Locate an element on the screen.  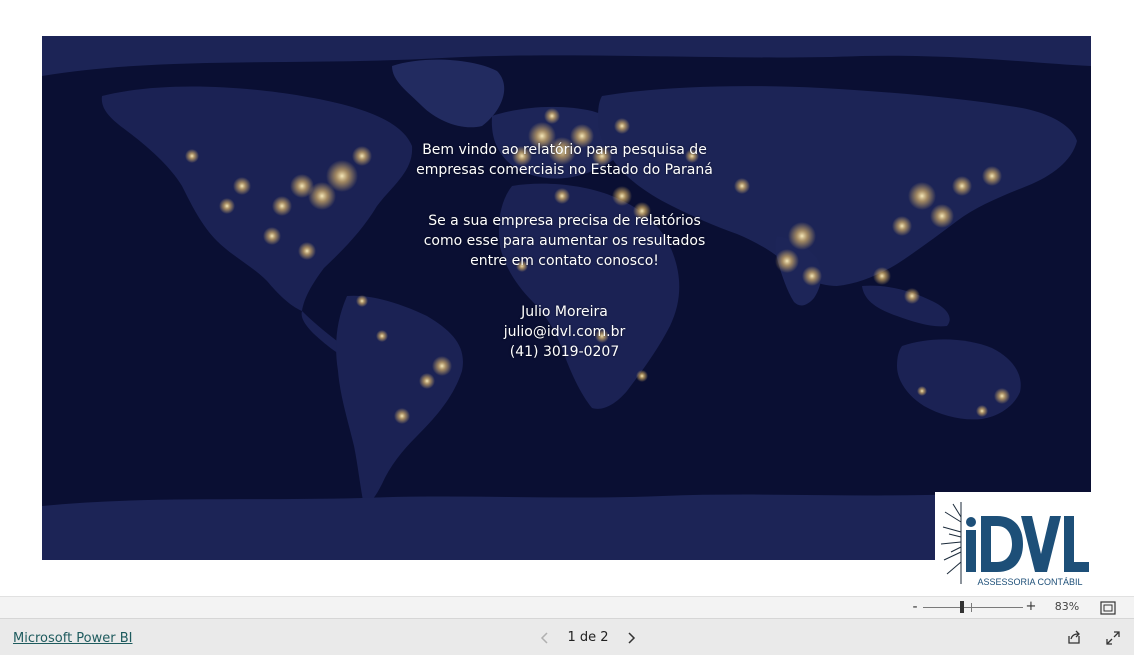
zoom-slider-center-tick is located at coordinates (971, 607).